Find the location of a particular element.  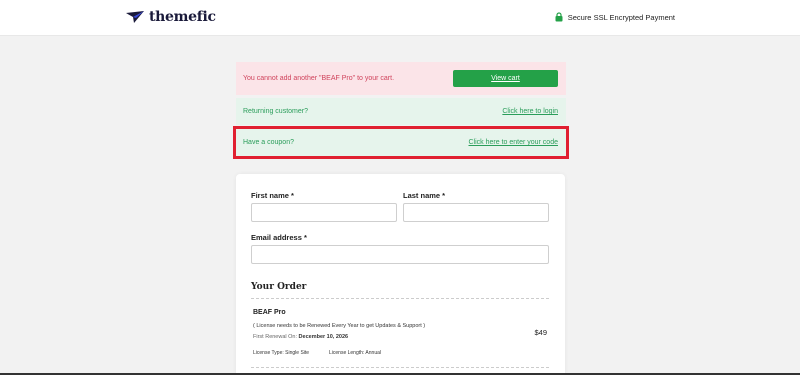

email-label: Email address * is located at coordinates (279, 237).